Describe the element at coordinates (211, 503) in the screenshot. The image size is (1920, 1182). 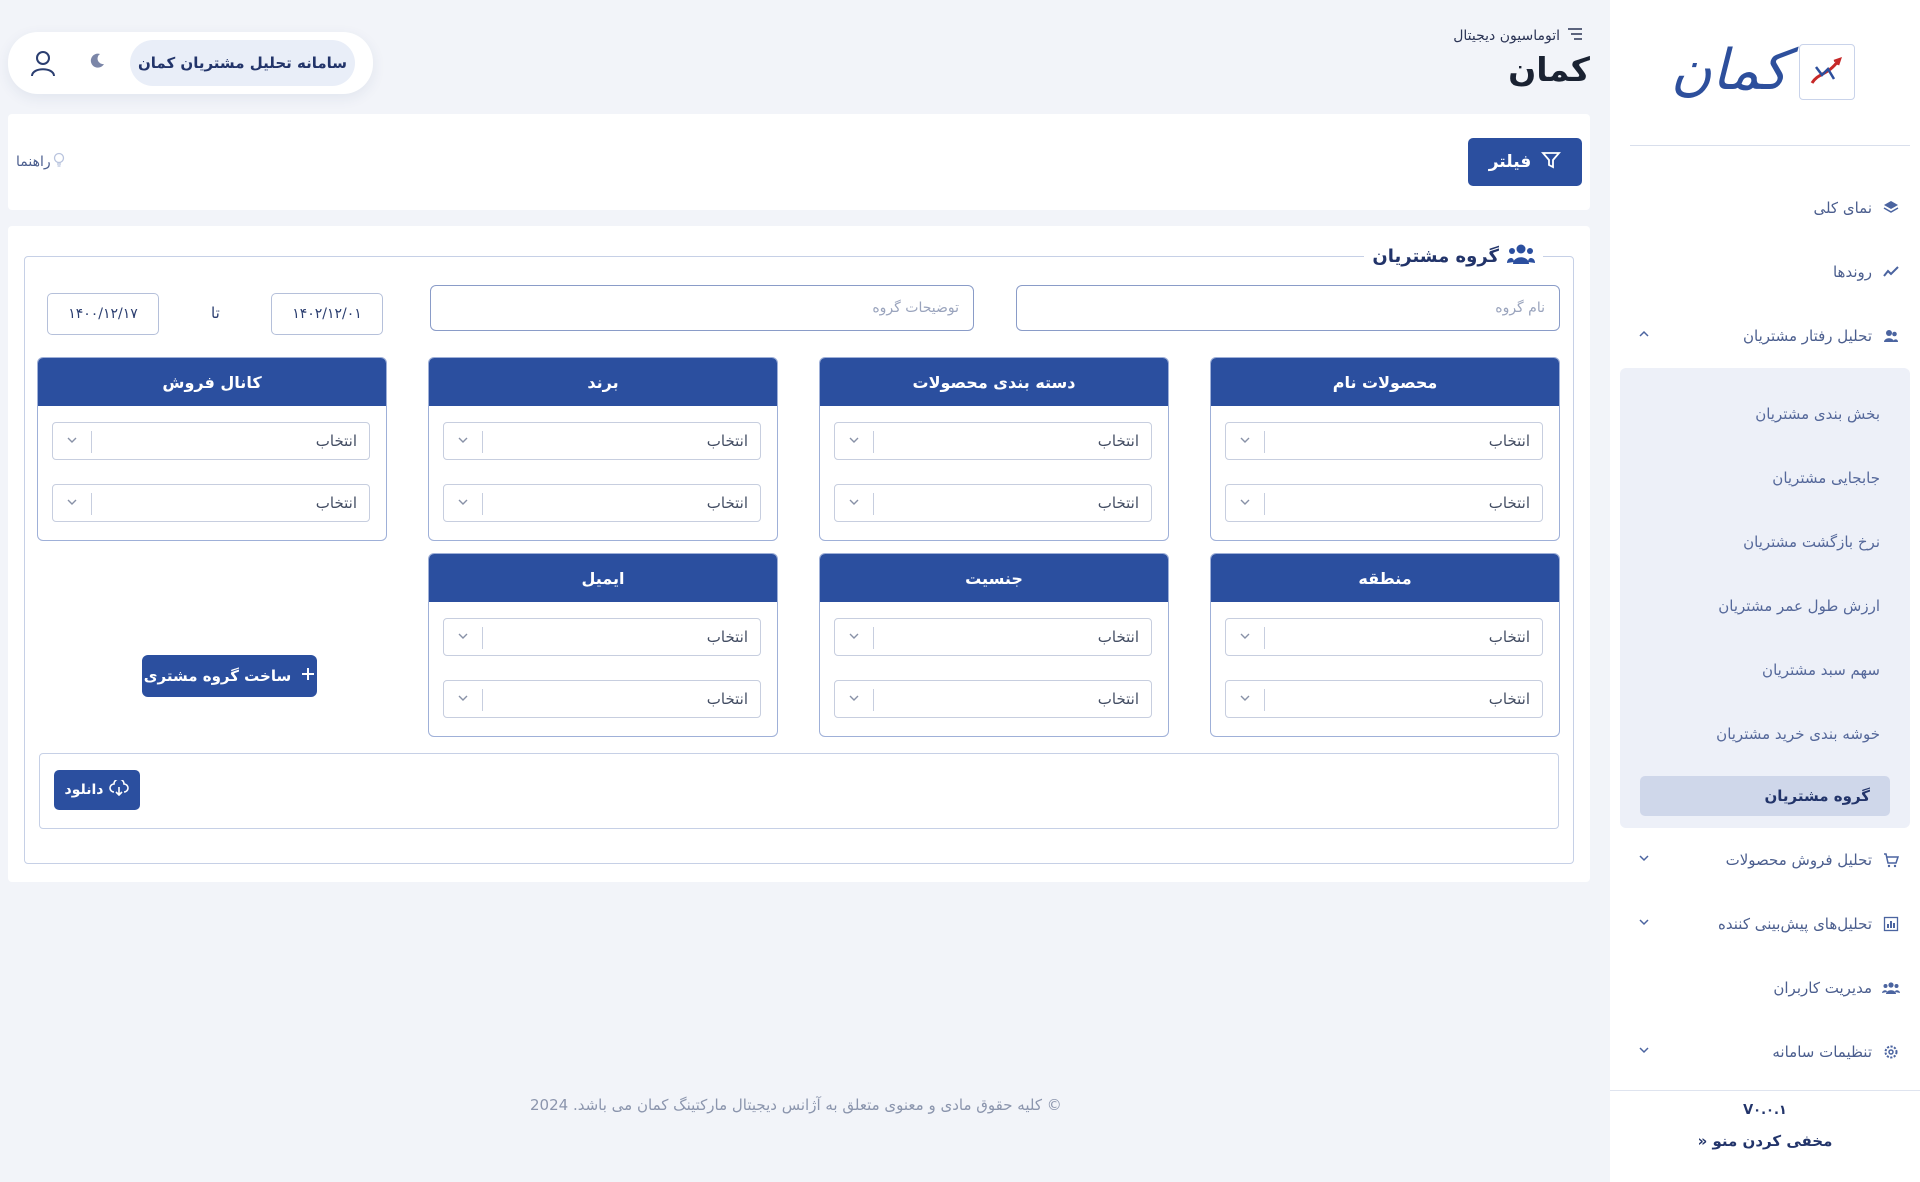
I see `sales-channel-select-2: انتخاب` at that location.